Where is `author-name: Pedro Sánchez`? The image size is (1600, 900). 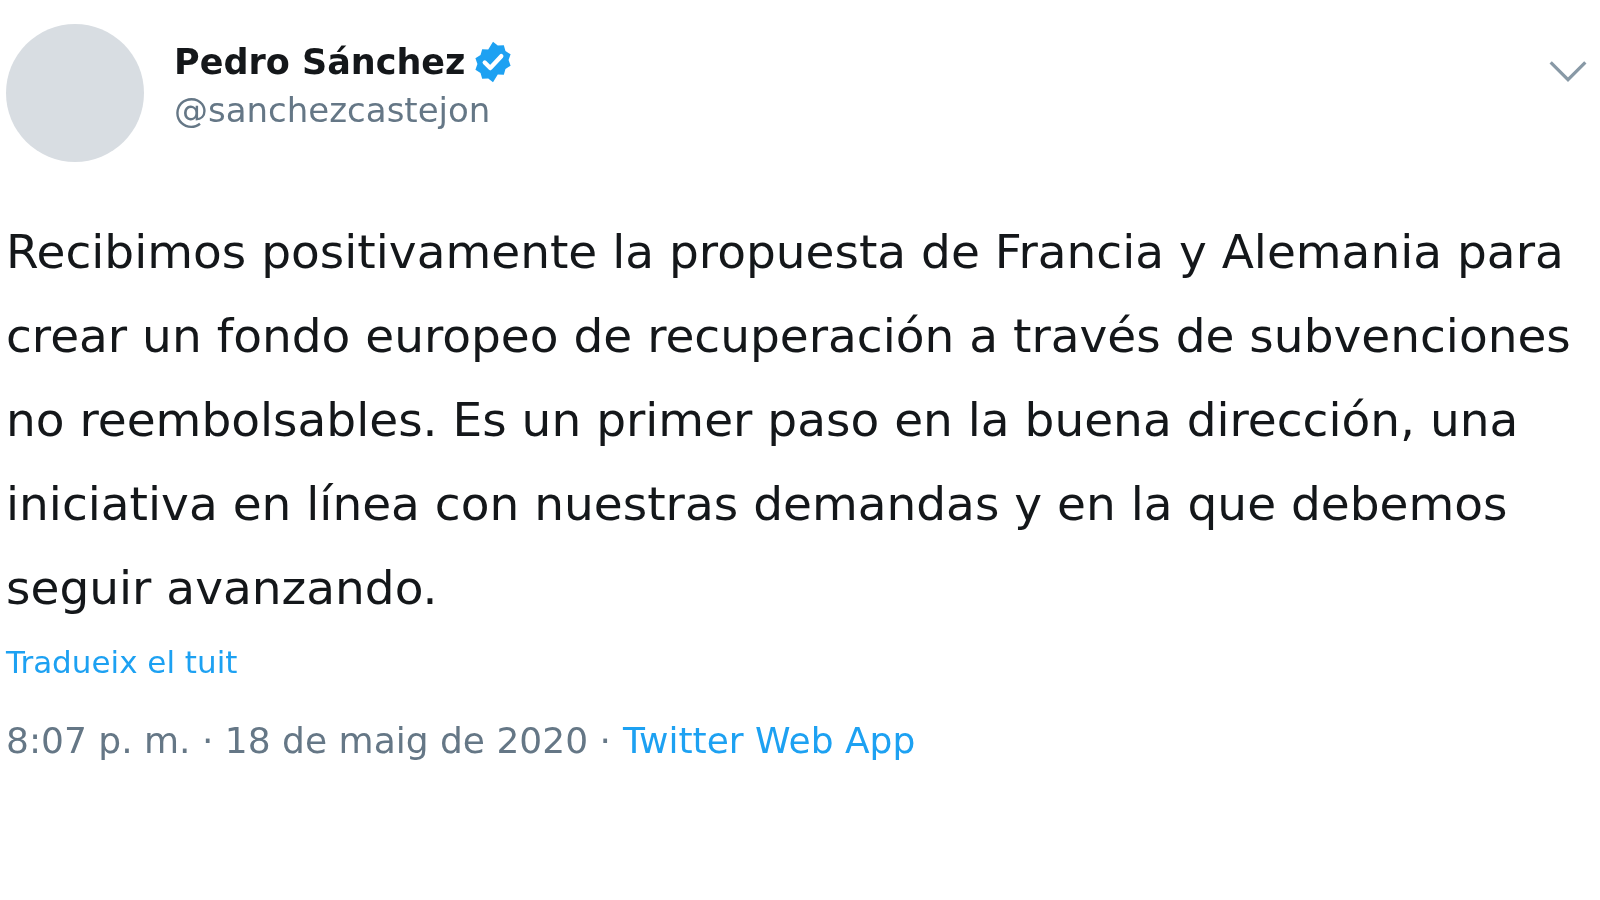 author-name: Pedro Sánchez is located at coordinates (320, 62).